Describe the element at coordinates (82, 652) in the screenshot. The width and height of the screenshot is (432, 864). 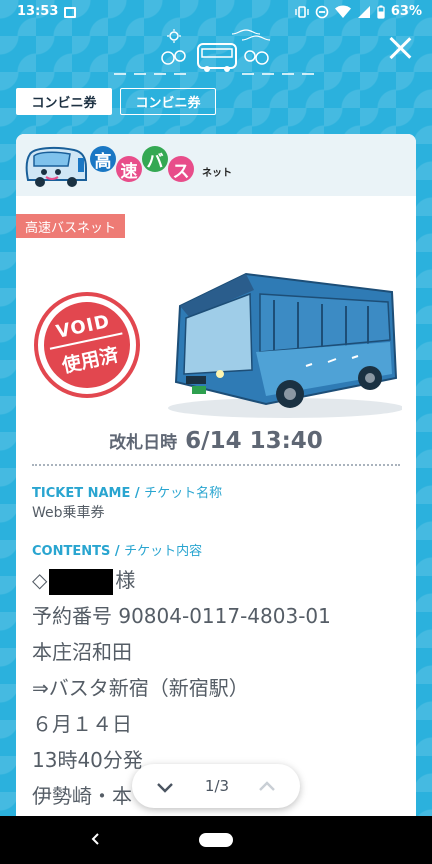
I see `content-line: 本庄沼和田` at that location.